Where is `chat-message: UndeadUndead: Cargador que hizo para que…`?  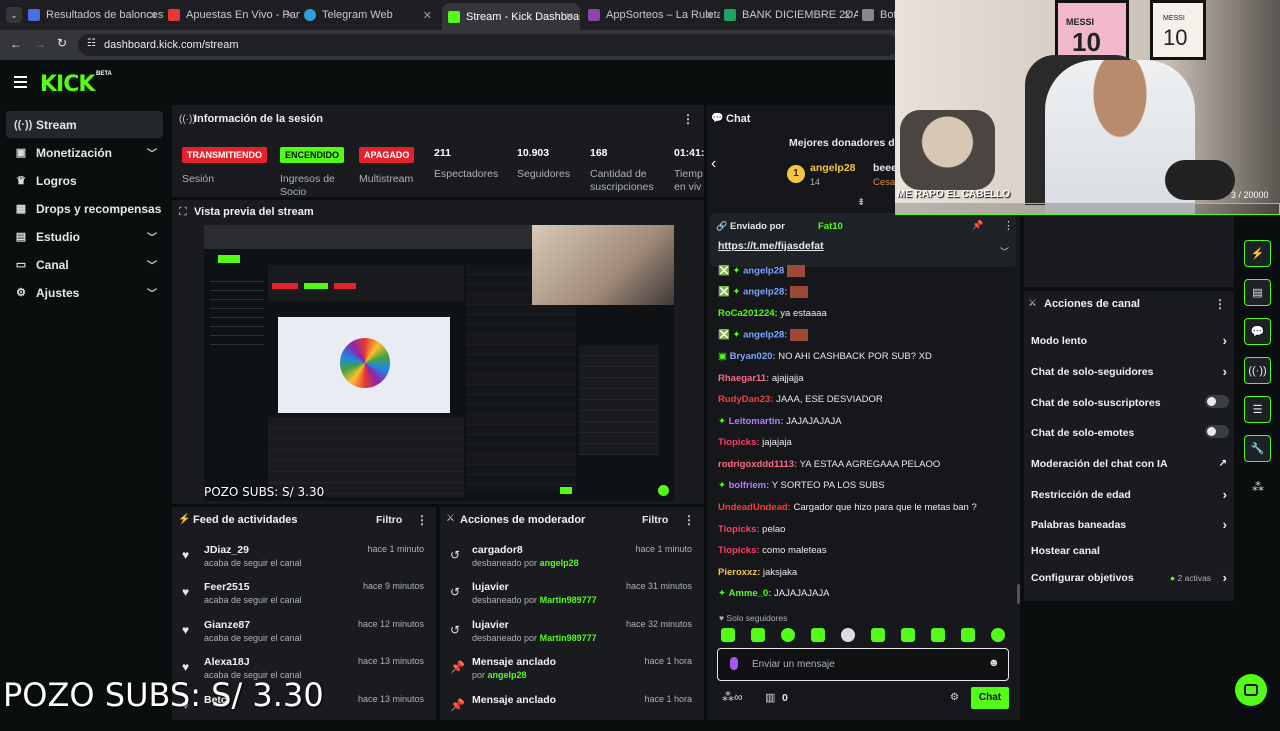 chat-message: UndeadUndead: Cargador que hizo para que… is located at coordinates (847, 507).